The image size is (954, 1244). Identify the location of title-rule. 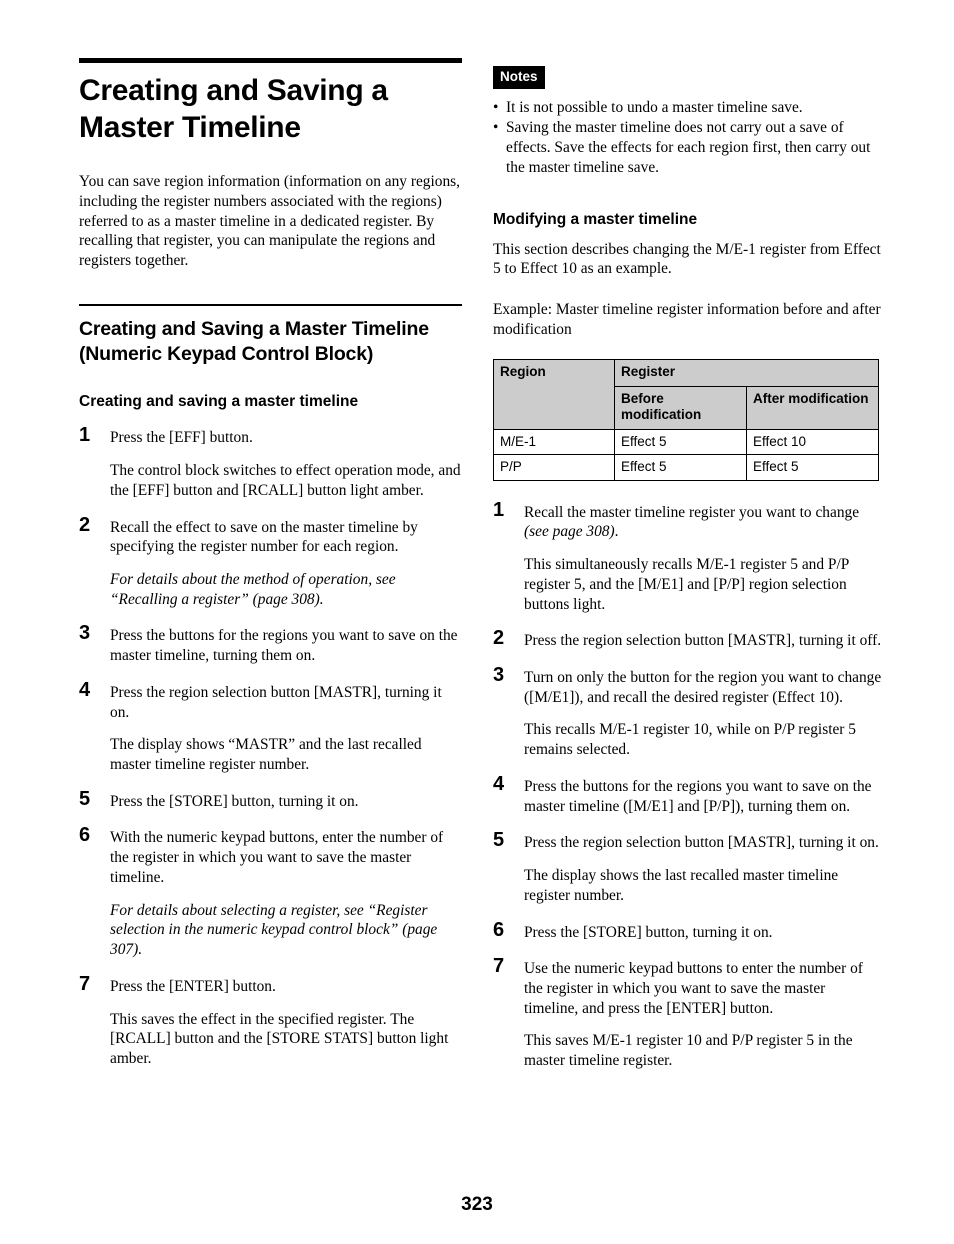
(270, 60).